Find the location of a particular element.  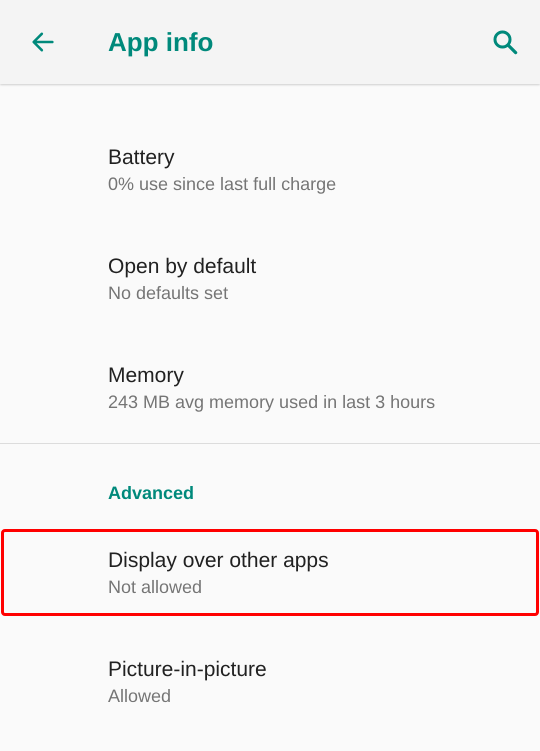

settings-item: Picture-in-picture Allowed is located at coordinates (270, 682).